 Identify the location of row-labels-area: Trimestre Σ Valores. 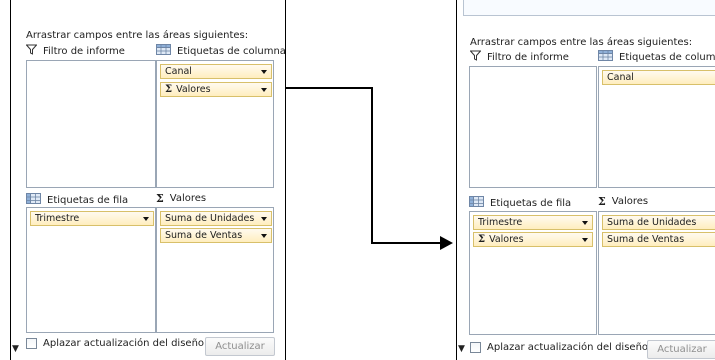
(533, 273).